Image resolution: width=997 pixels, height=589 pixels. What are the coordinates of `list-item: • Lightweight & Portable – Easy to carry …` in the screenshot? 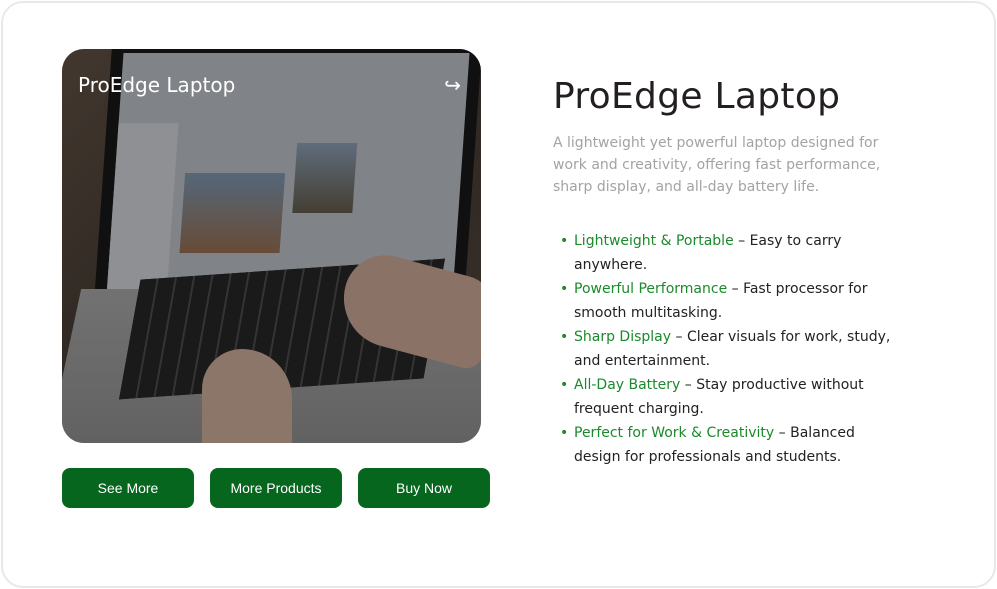 It's located at (701, 253).